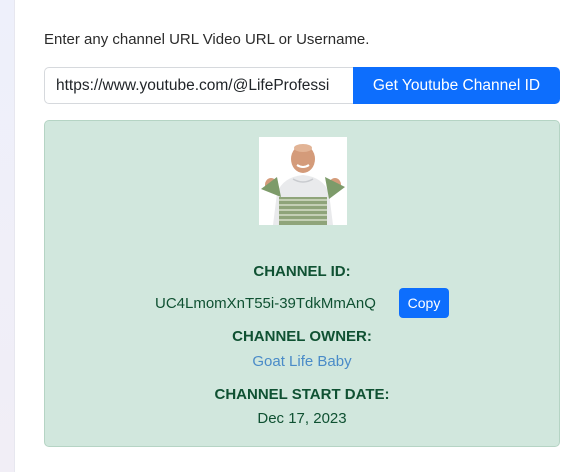 The height and width of the screenshot is (472, 576). What do you see at coordinates (302, 336) in the screenshot?
I see `channel-owner-label: CHANNEL OWNER:` at bounding box center [302, 336].